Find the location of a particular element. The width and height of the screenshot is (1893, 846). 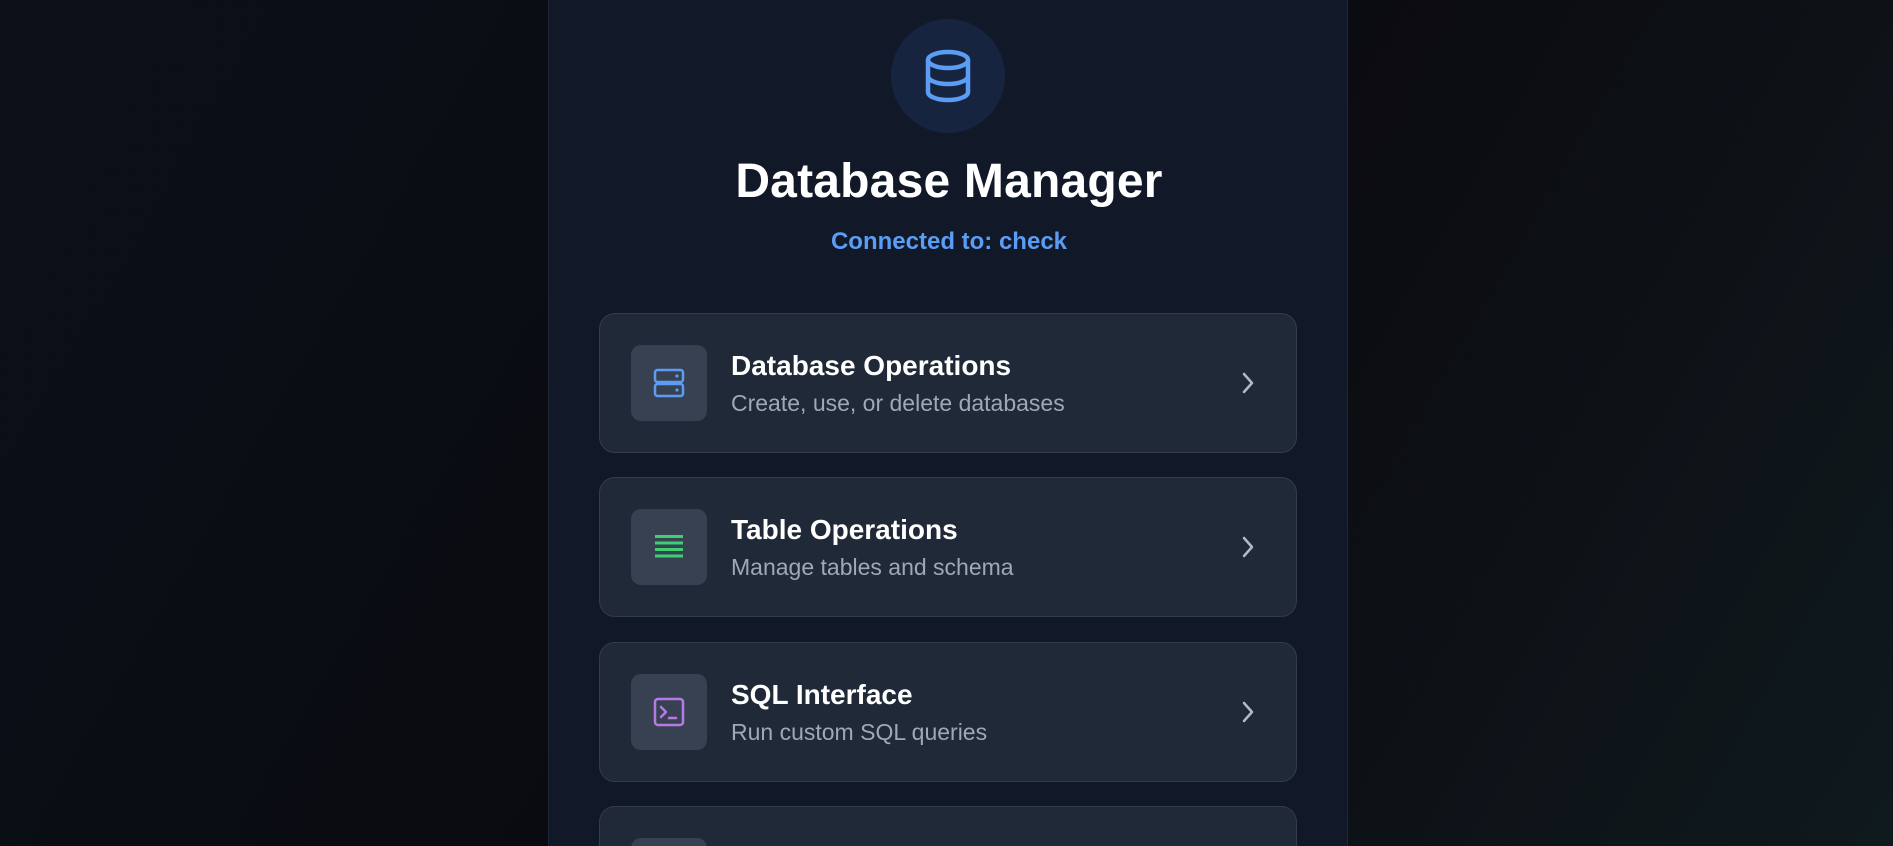

card-description: Run custom SQL queries is located at coordinates (859, 732).